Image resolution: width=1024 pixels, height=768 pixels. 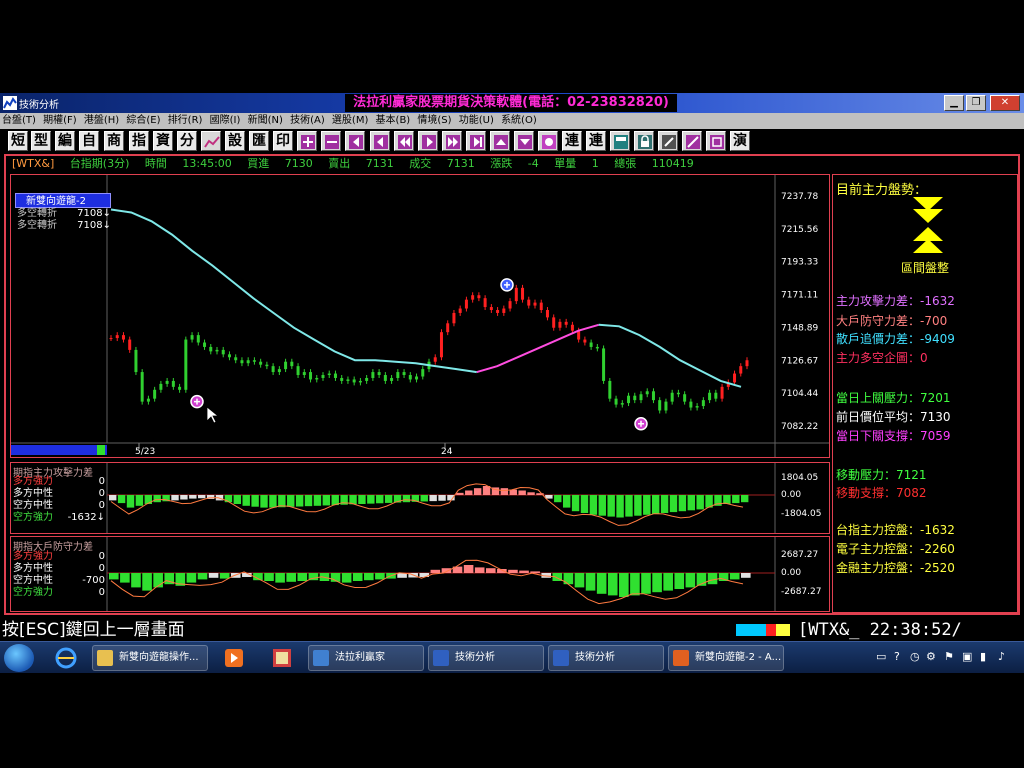 What do you see at coordinates (19, 658) in the screenshot?
I see `start-button` at bounding box center [19, 658].